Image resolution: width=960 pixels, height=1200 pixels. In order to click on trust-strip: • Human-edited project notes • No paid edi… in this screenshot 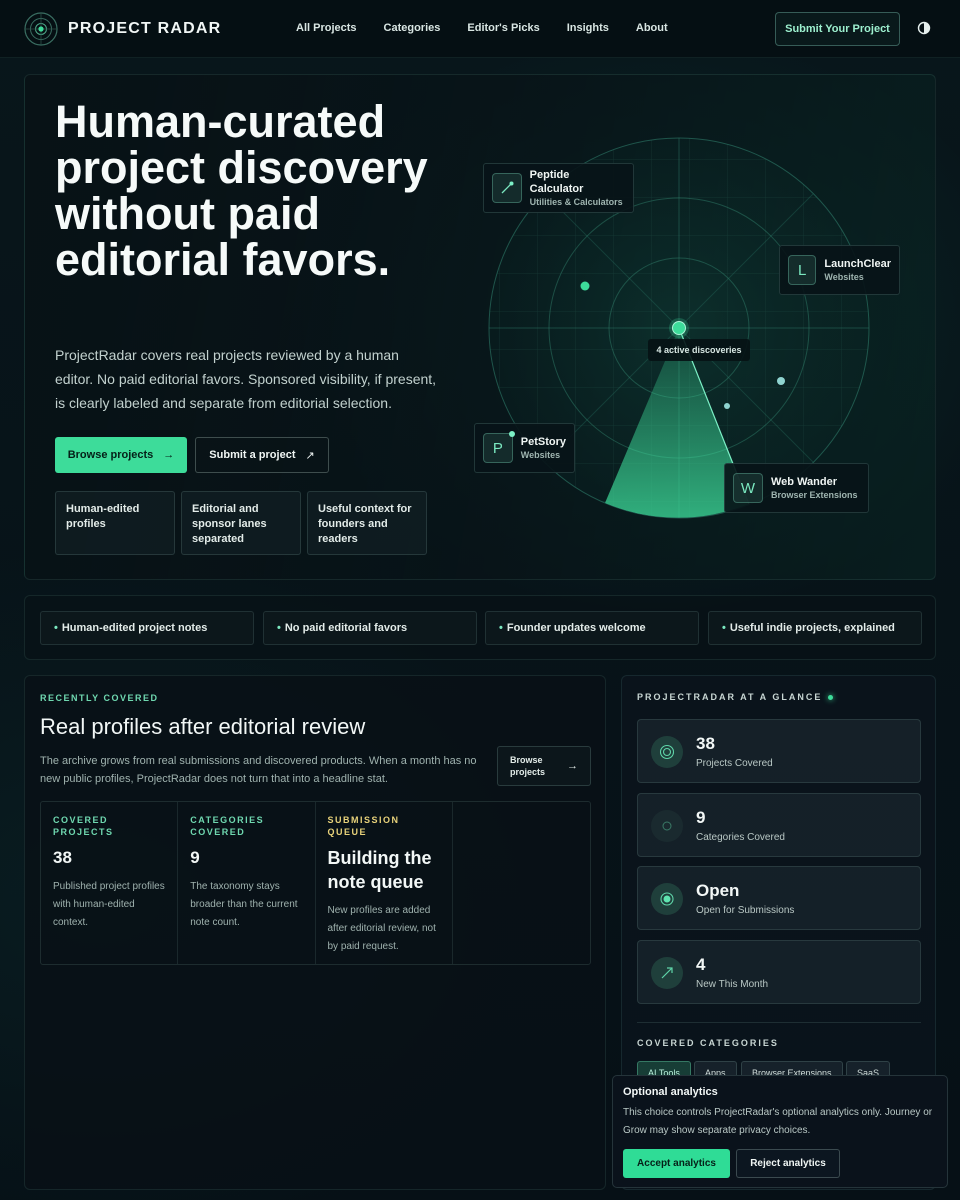, I will do `click(480, 627)`.